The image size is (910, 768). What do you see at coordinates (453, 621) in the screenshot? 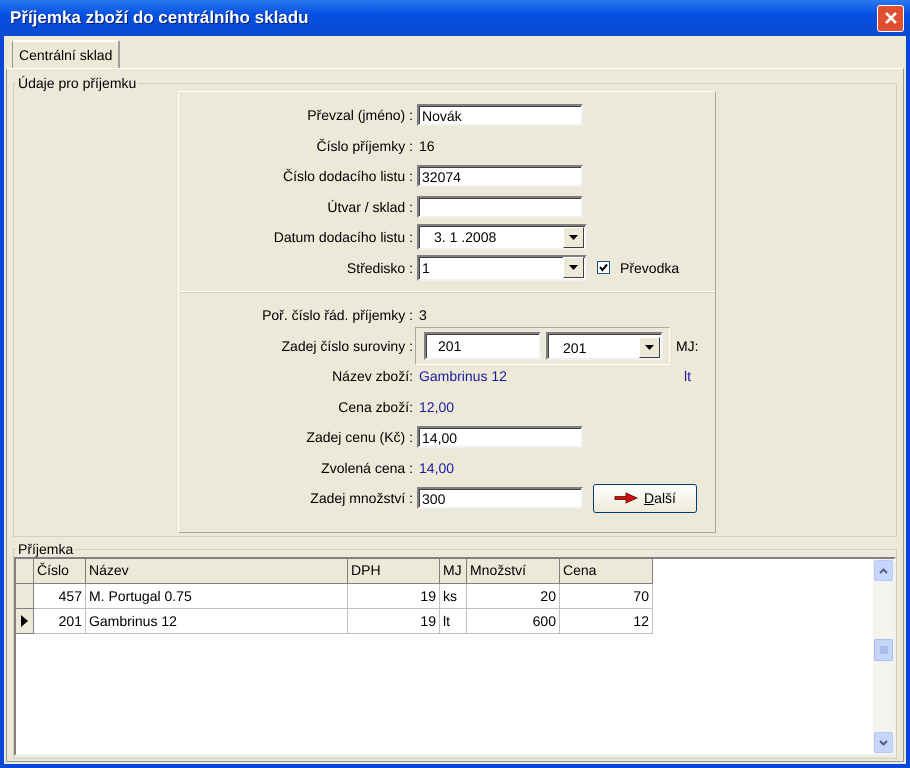
I see `table-cell: lt` at bounding box center [453, 621].